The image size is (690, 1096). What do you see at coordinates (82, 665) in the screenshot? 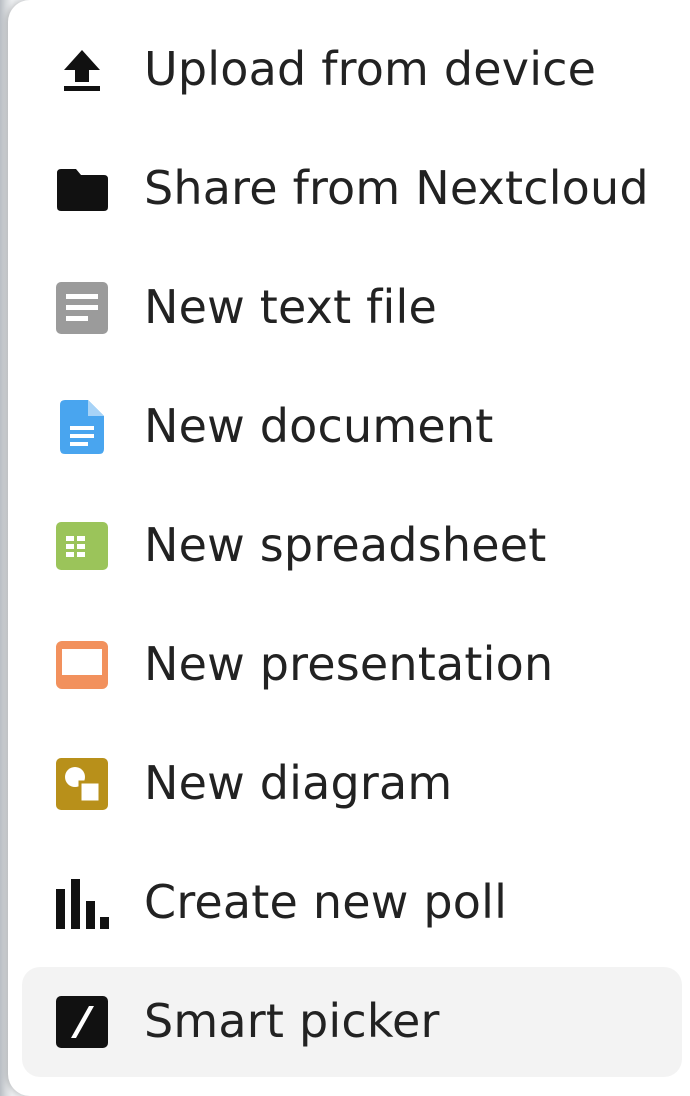
I see `presentation-icon` at bounding box center [82, 665].